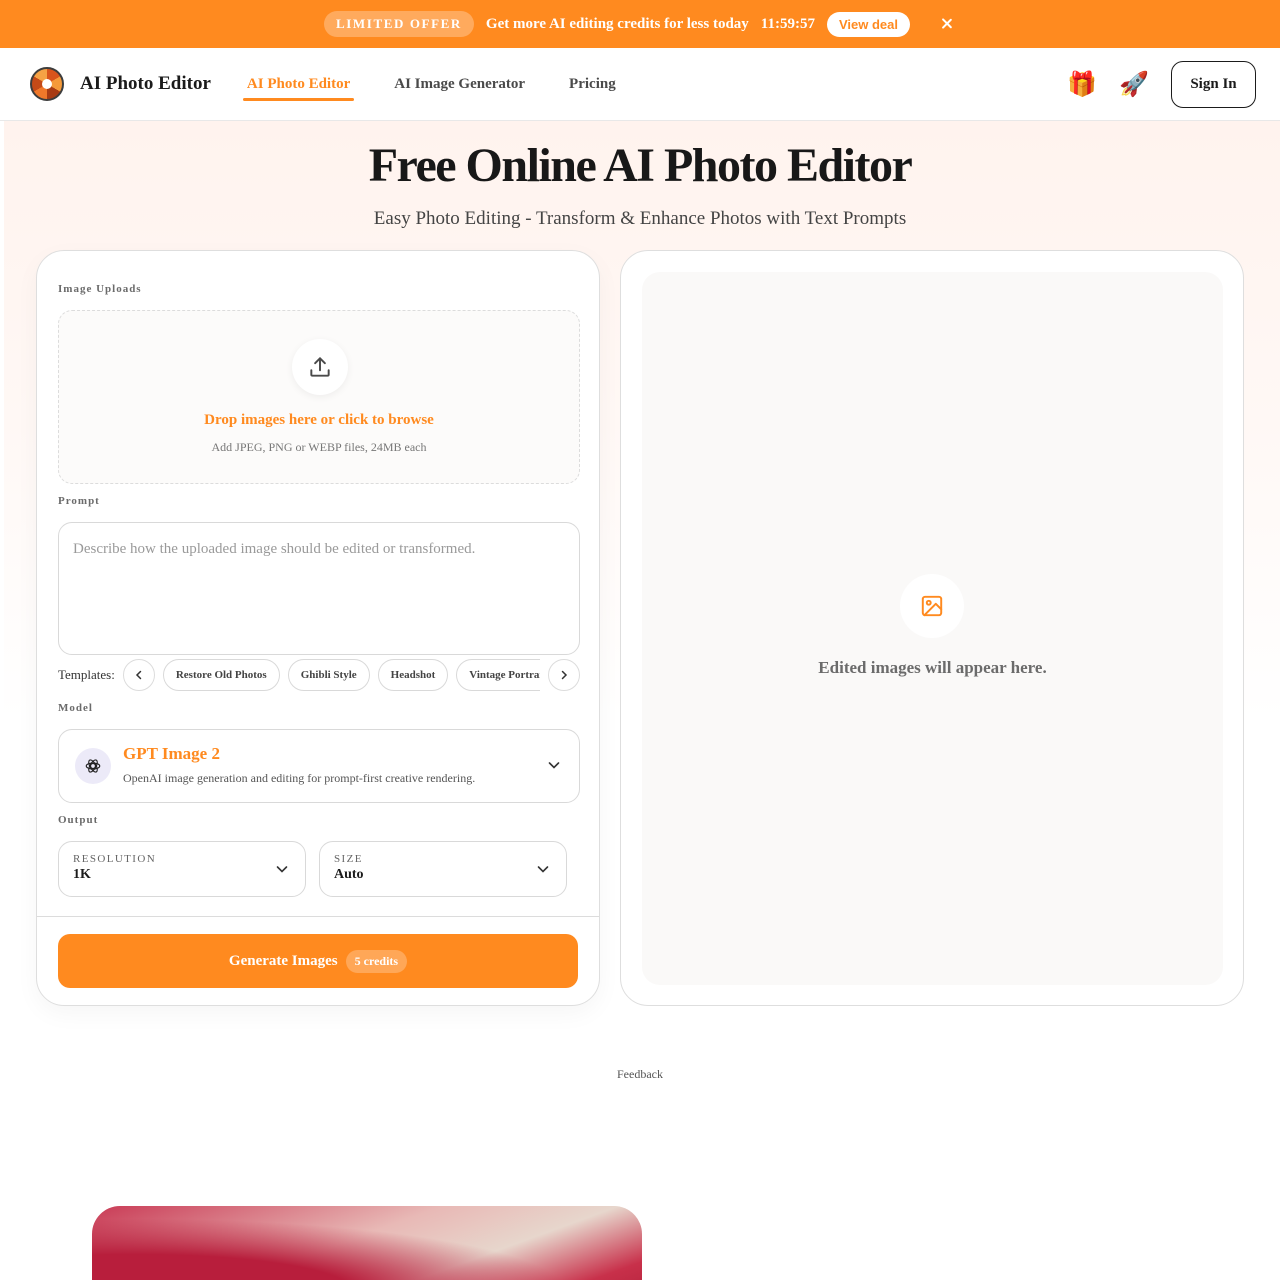  I want to click on chevron-right-icon, so click(564, 675).